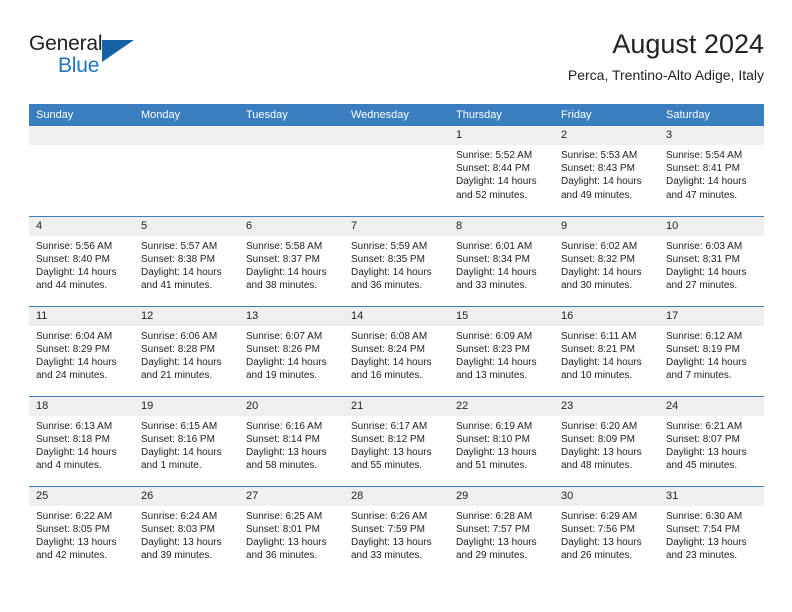  What do you see at coordinates (79, 65) in the screenshot?
I see `logo-text-blue: Blue` at bounding box center [79, 65].